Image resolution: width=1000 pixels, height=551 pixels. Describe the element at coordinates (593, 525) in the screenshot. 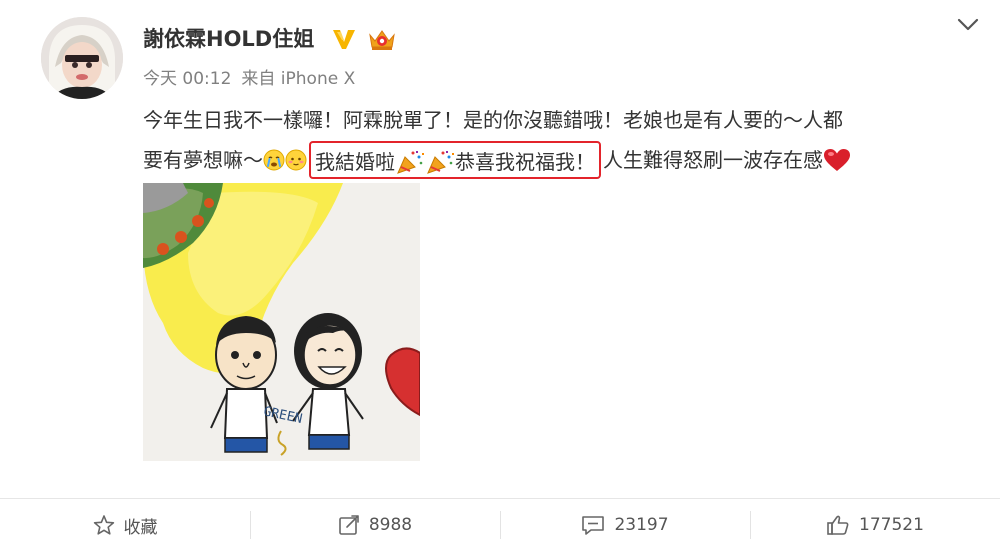

I see `comment-icon` at that location.